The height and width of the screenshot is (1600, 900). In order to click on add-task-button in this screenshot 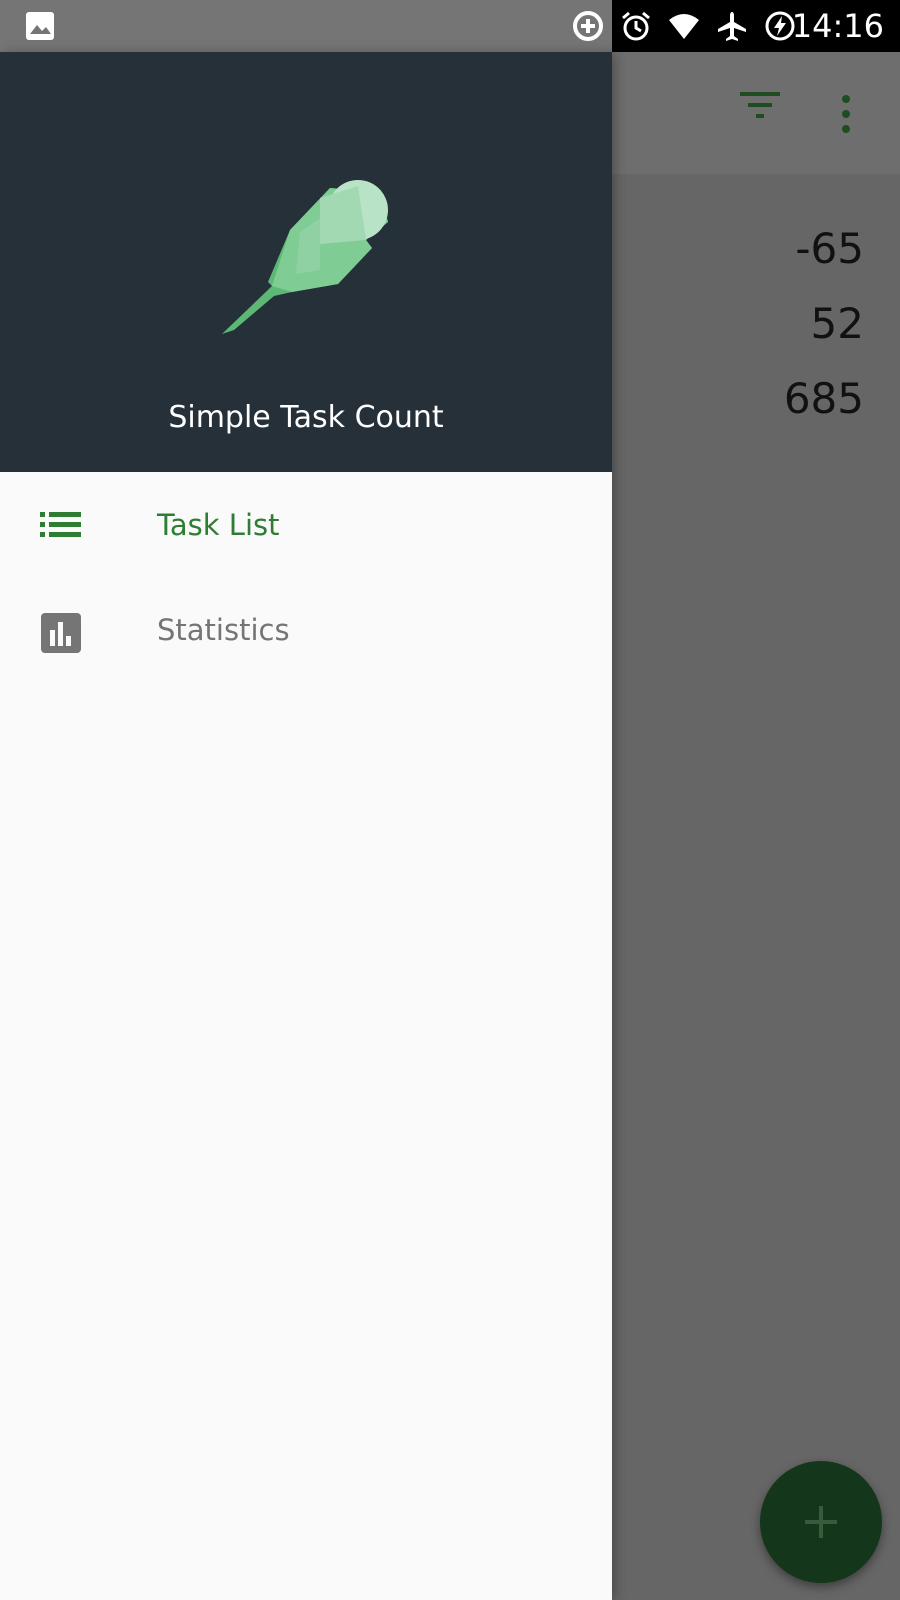, I will do `click(821, 1522)`.